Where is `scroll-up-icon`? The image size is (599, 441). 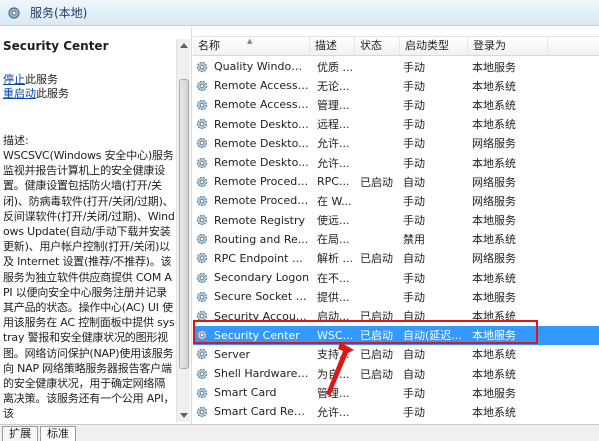
scroll-up-icon is located at coordinates (184, 45).